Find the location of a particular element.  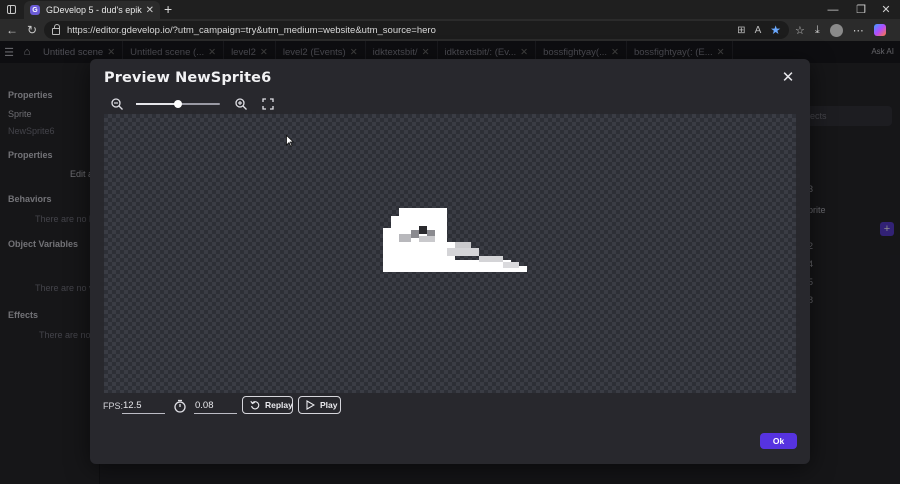

replay-icon is located at coordinates (255, 405).